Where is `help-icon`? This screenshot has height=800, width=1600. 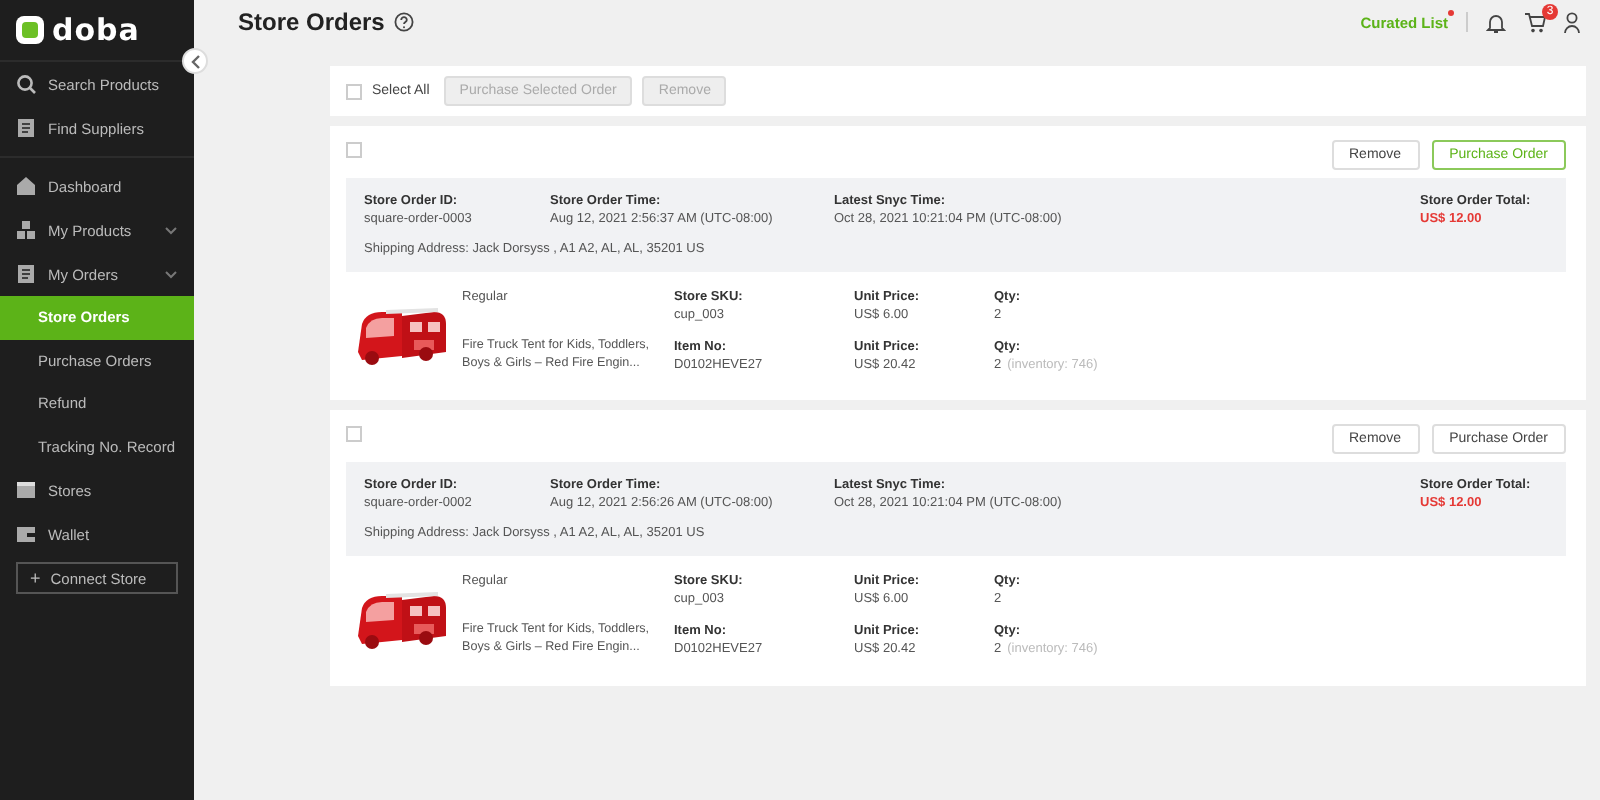
help-icon is located at coordinates (404, 22).